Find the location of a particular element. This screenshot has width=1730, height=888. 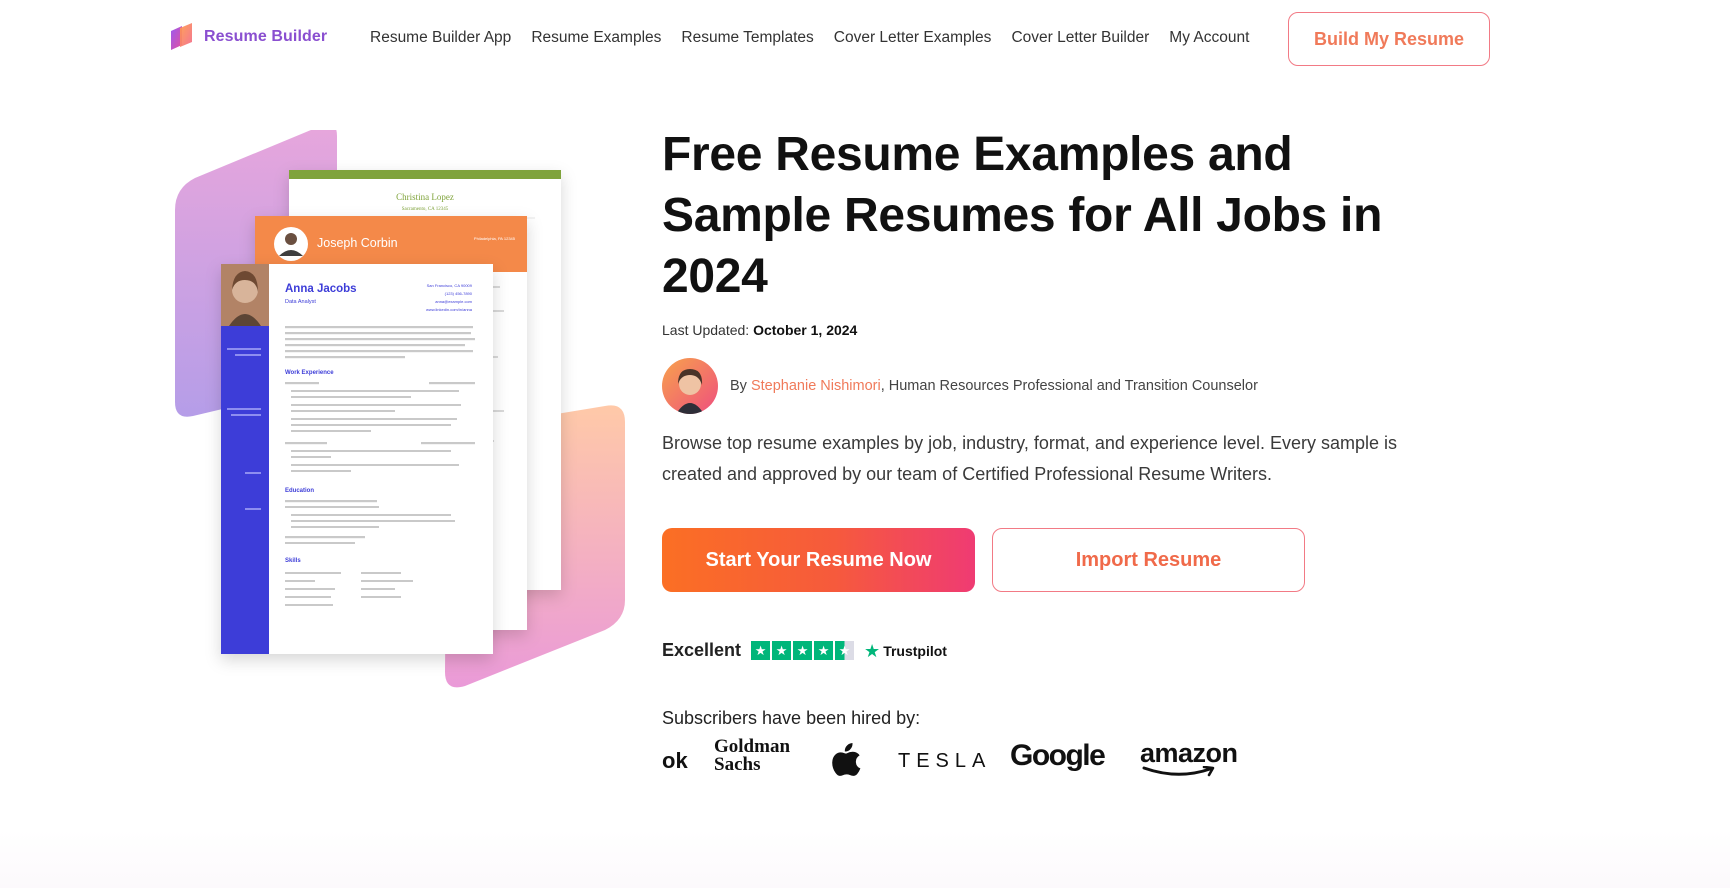

author-name-link: Stephanie Nishimori is located at coordinates (816, 386).